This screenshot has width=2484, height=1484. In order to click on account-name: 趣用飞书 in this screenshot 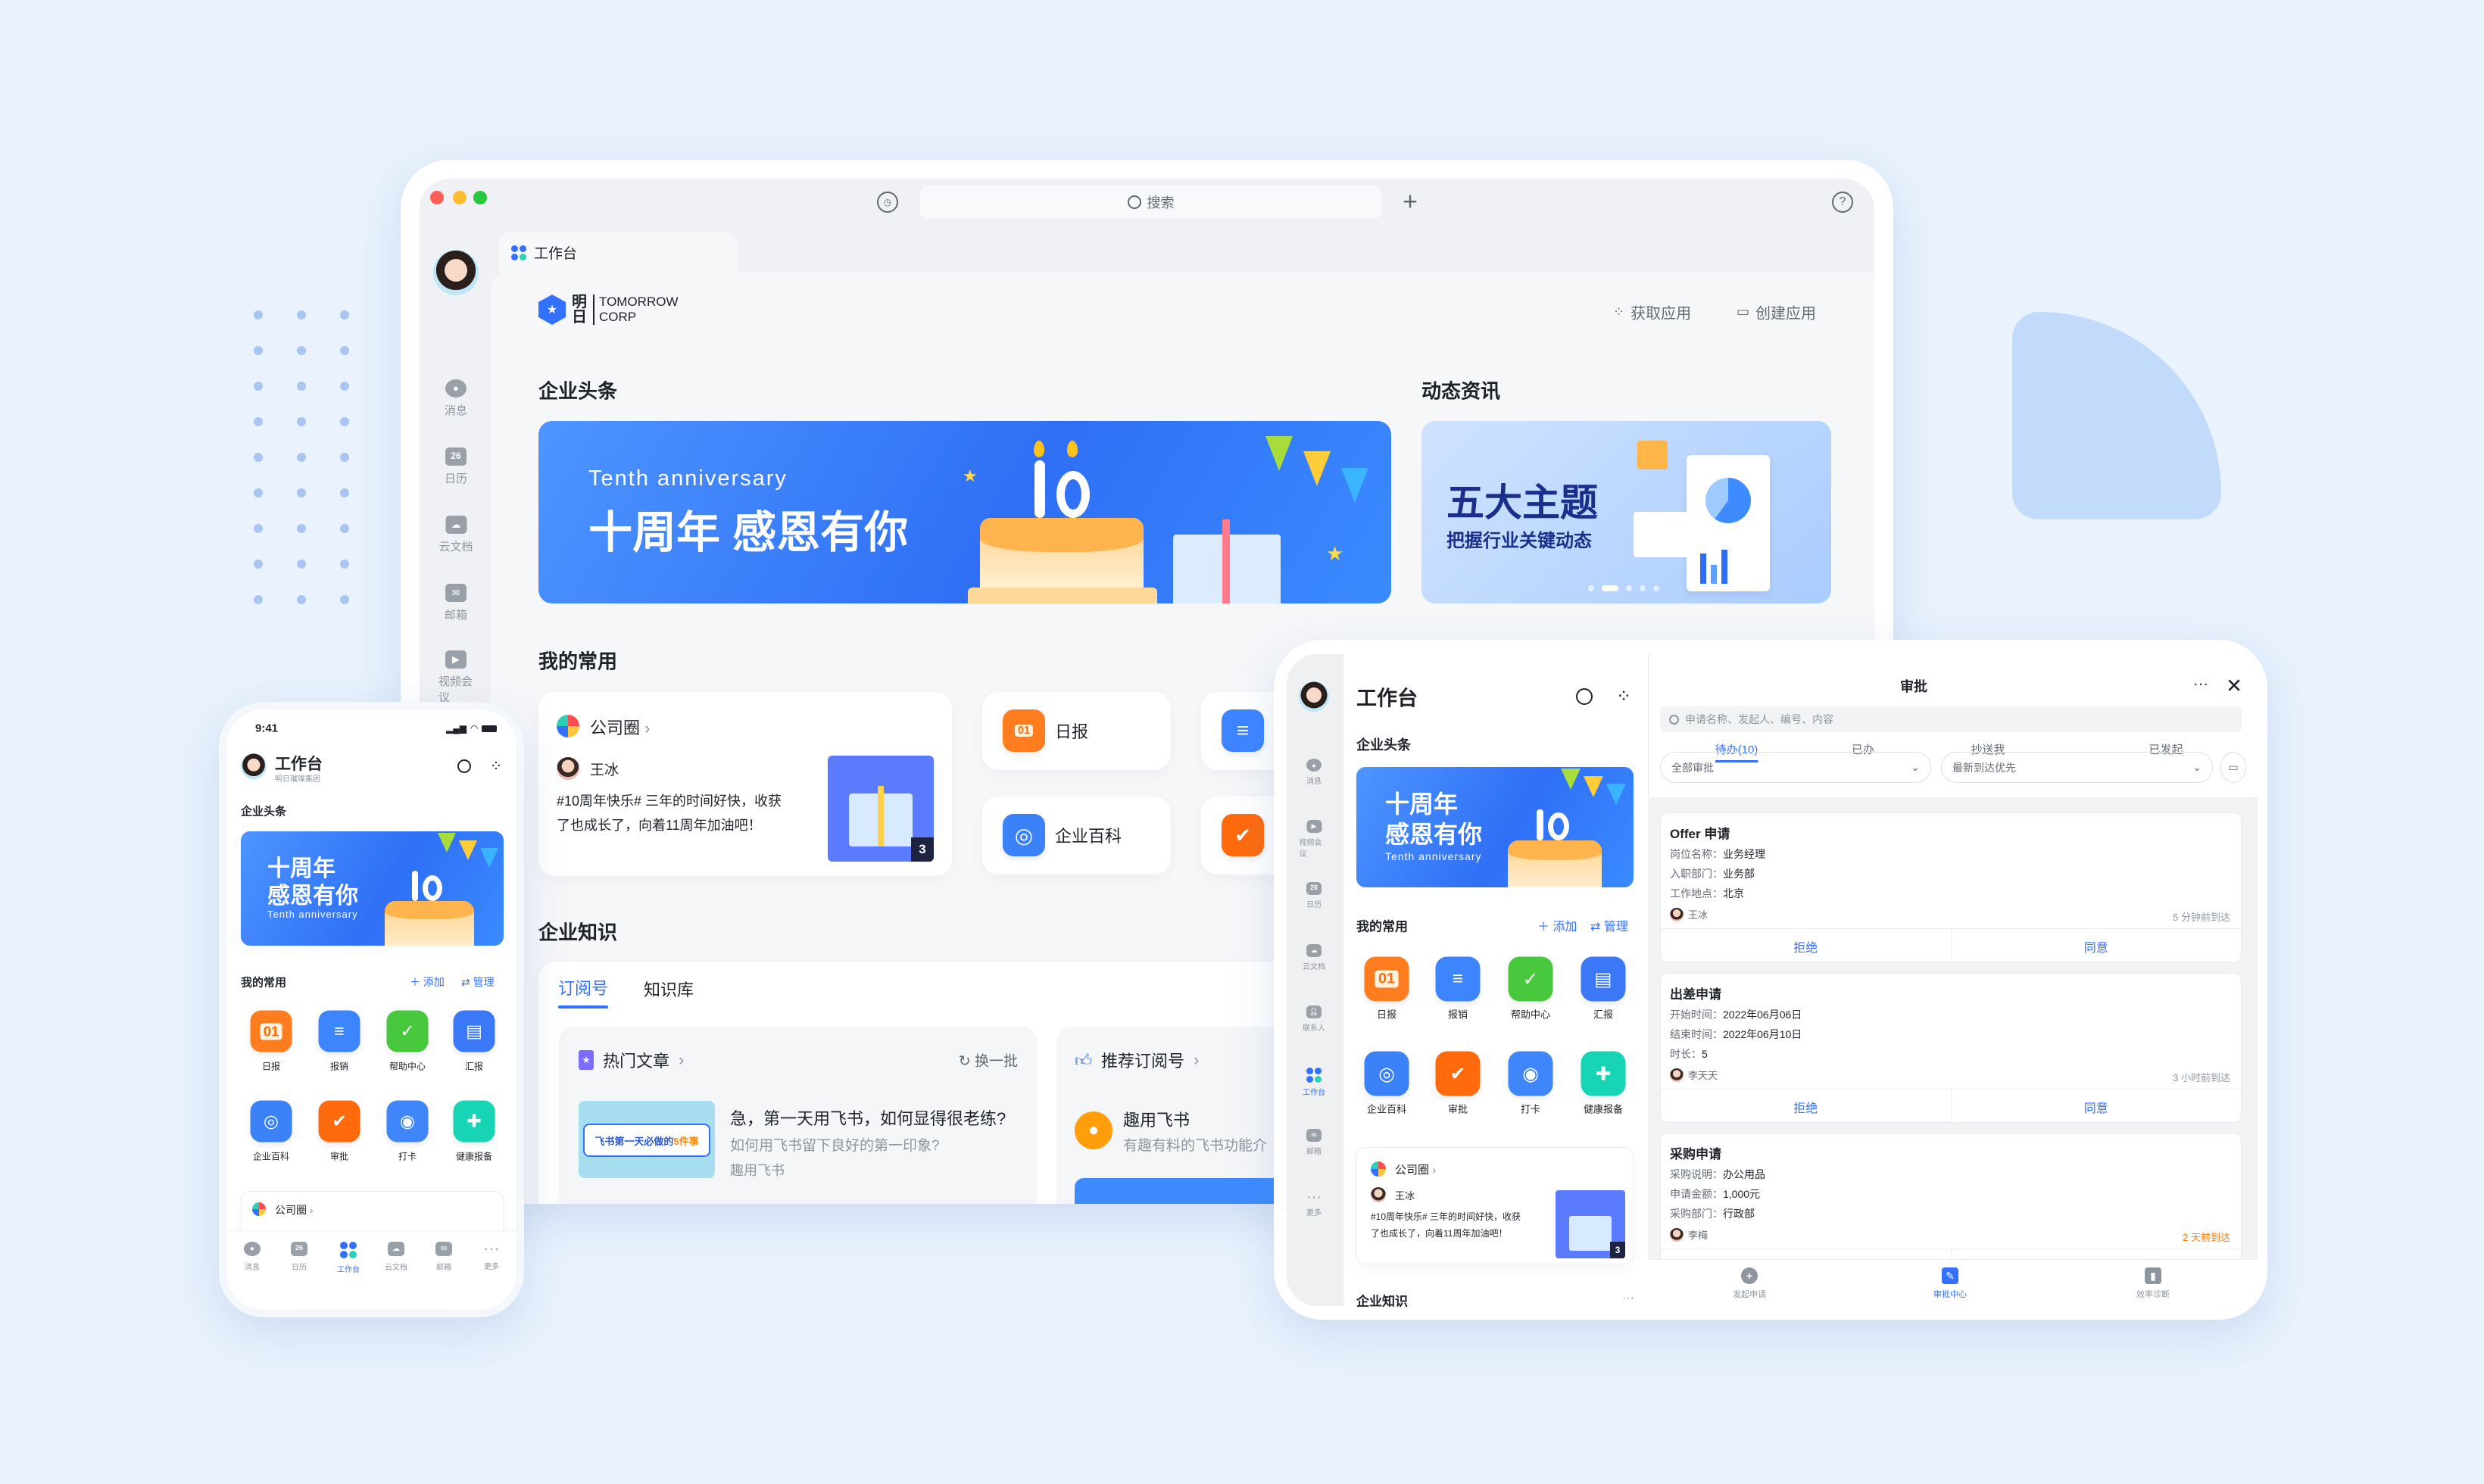, I will do `click(1157, 1119)`.